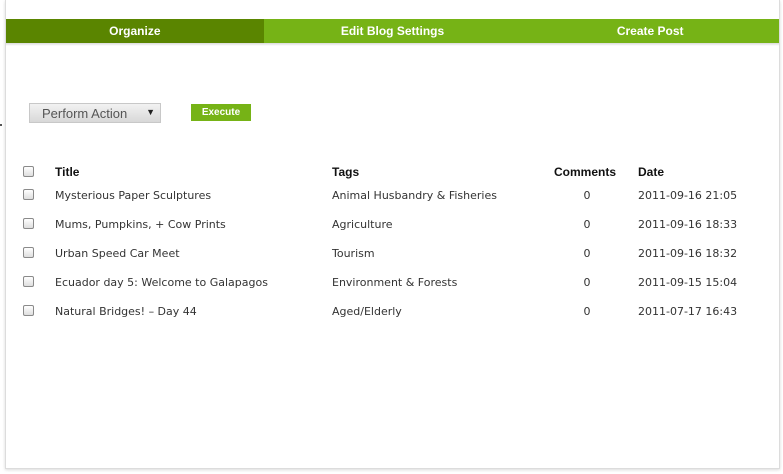 Image resolution: width=783 pixels, height=474 pixels. I want to click on perform-action-select: Perform Action ▼, so click(95, 113).